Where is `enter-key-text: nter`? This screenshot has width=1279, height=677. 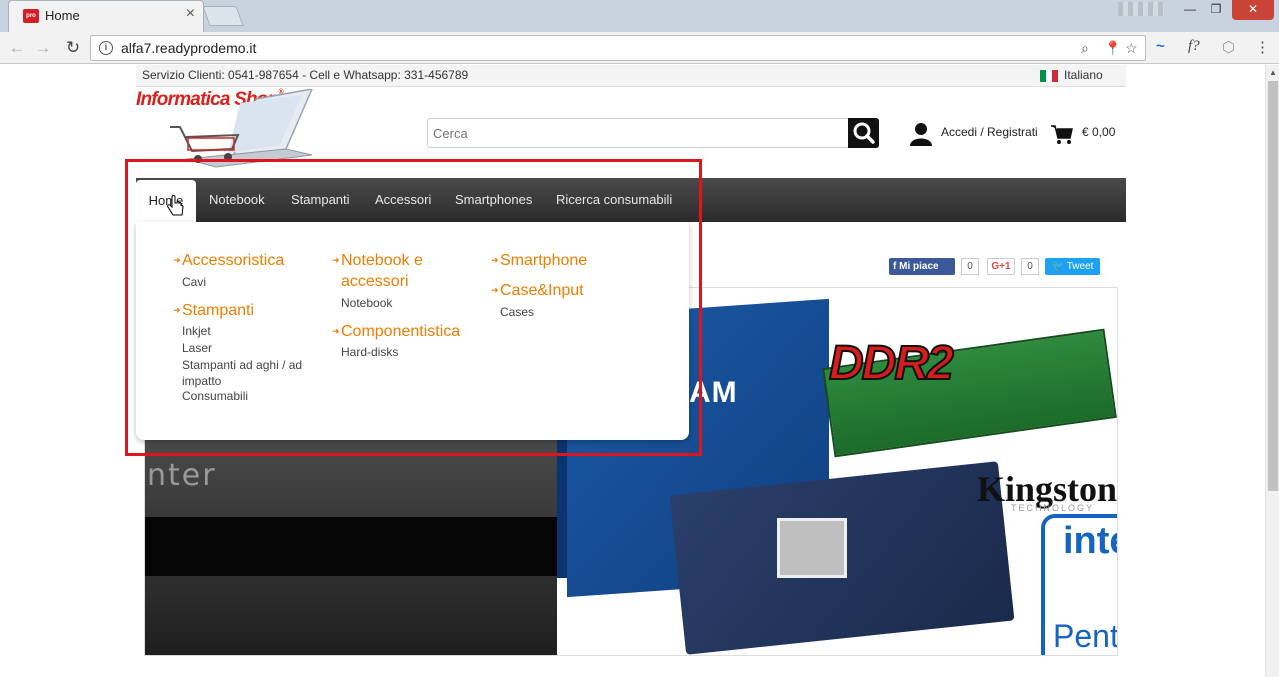
enter-key-text: nter is located at coordinates (182, 475).